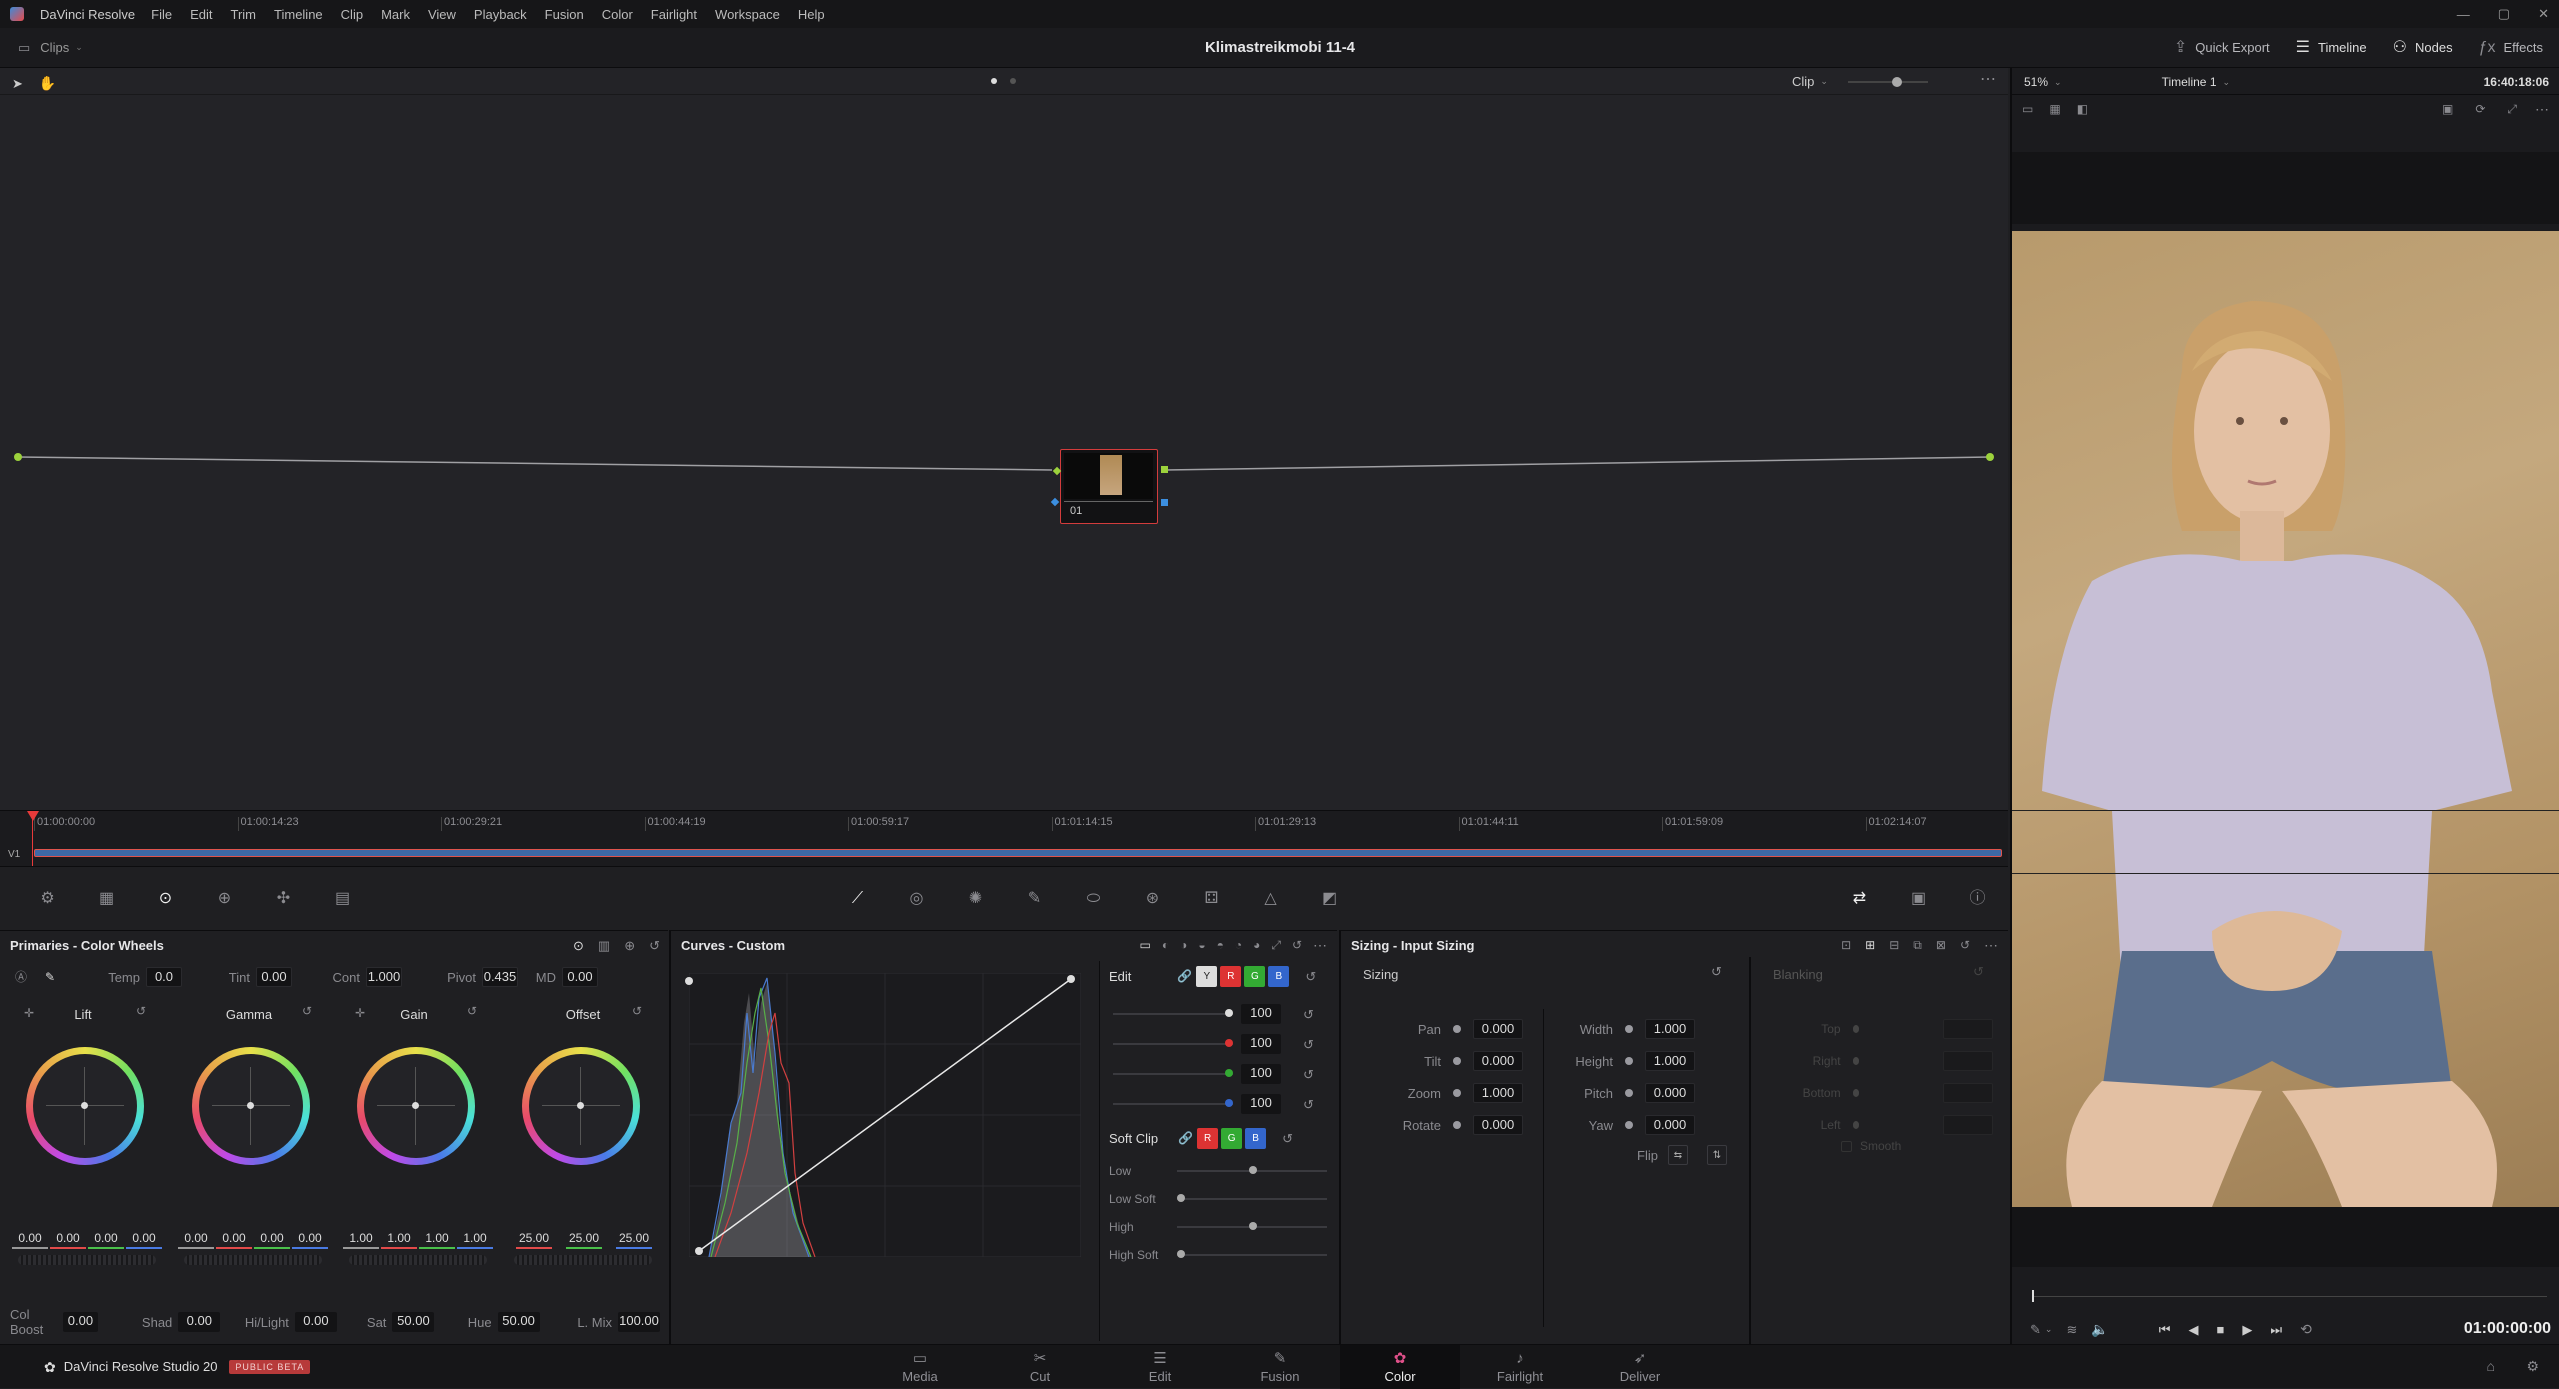  Describe the element at coordinates (1034, 898) in the screenshot. I see `eyedropper-icon: ✎` at that location.